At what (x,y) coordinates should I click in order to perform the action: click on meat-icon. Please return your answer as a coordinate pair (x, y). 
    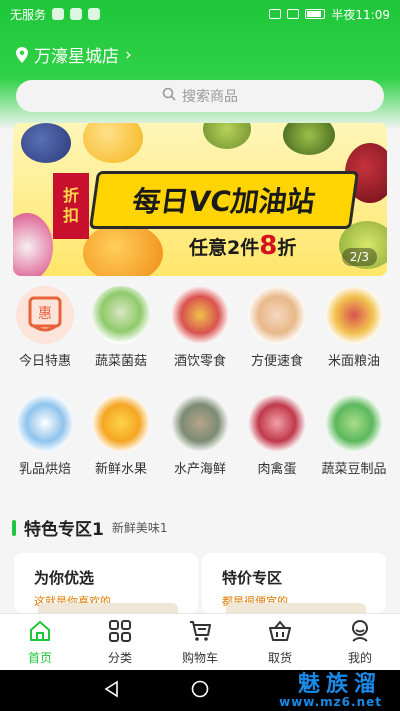
    Looking at the image, I should click on (277, 423).